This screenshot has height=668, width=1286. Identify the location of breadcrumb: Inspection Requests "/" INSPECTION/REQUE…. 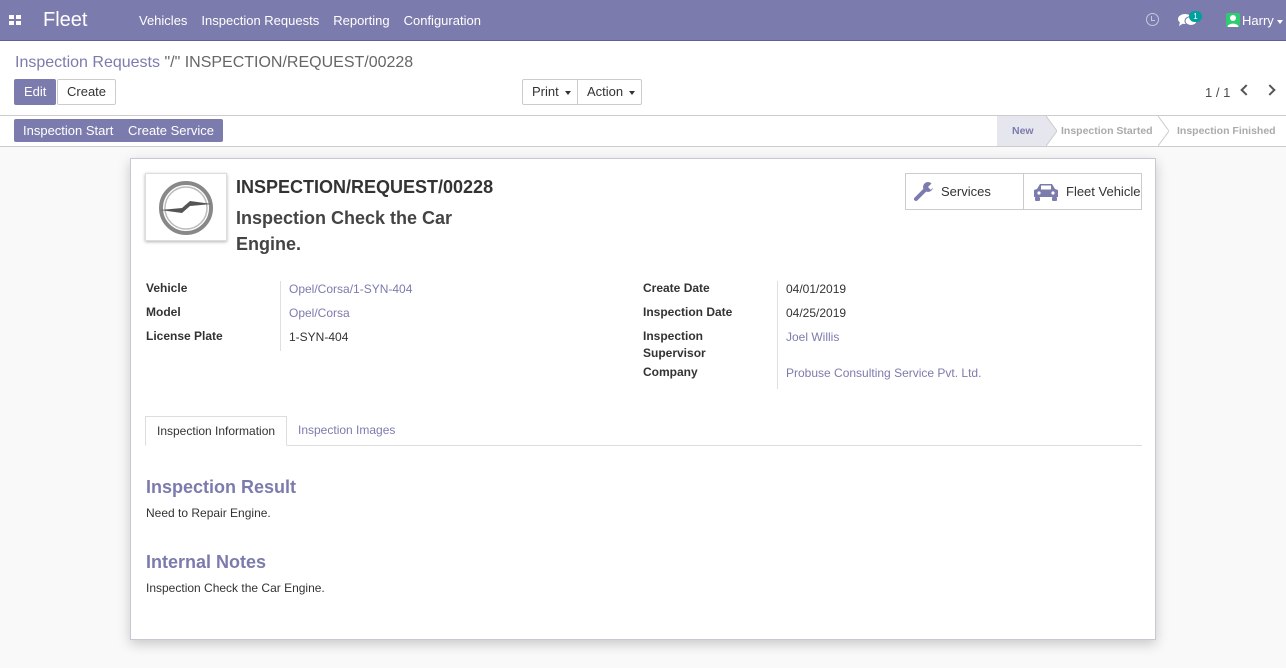
(214, 63).